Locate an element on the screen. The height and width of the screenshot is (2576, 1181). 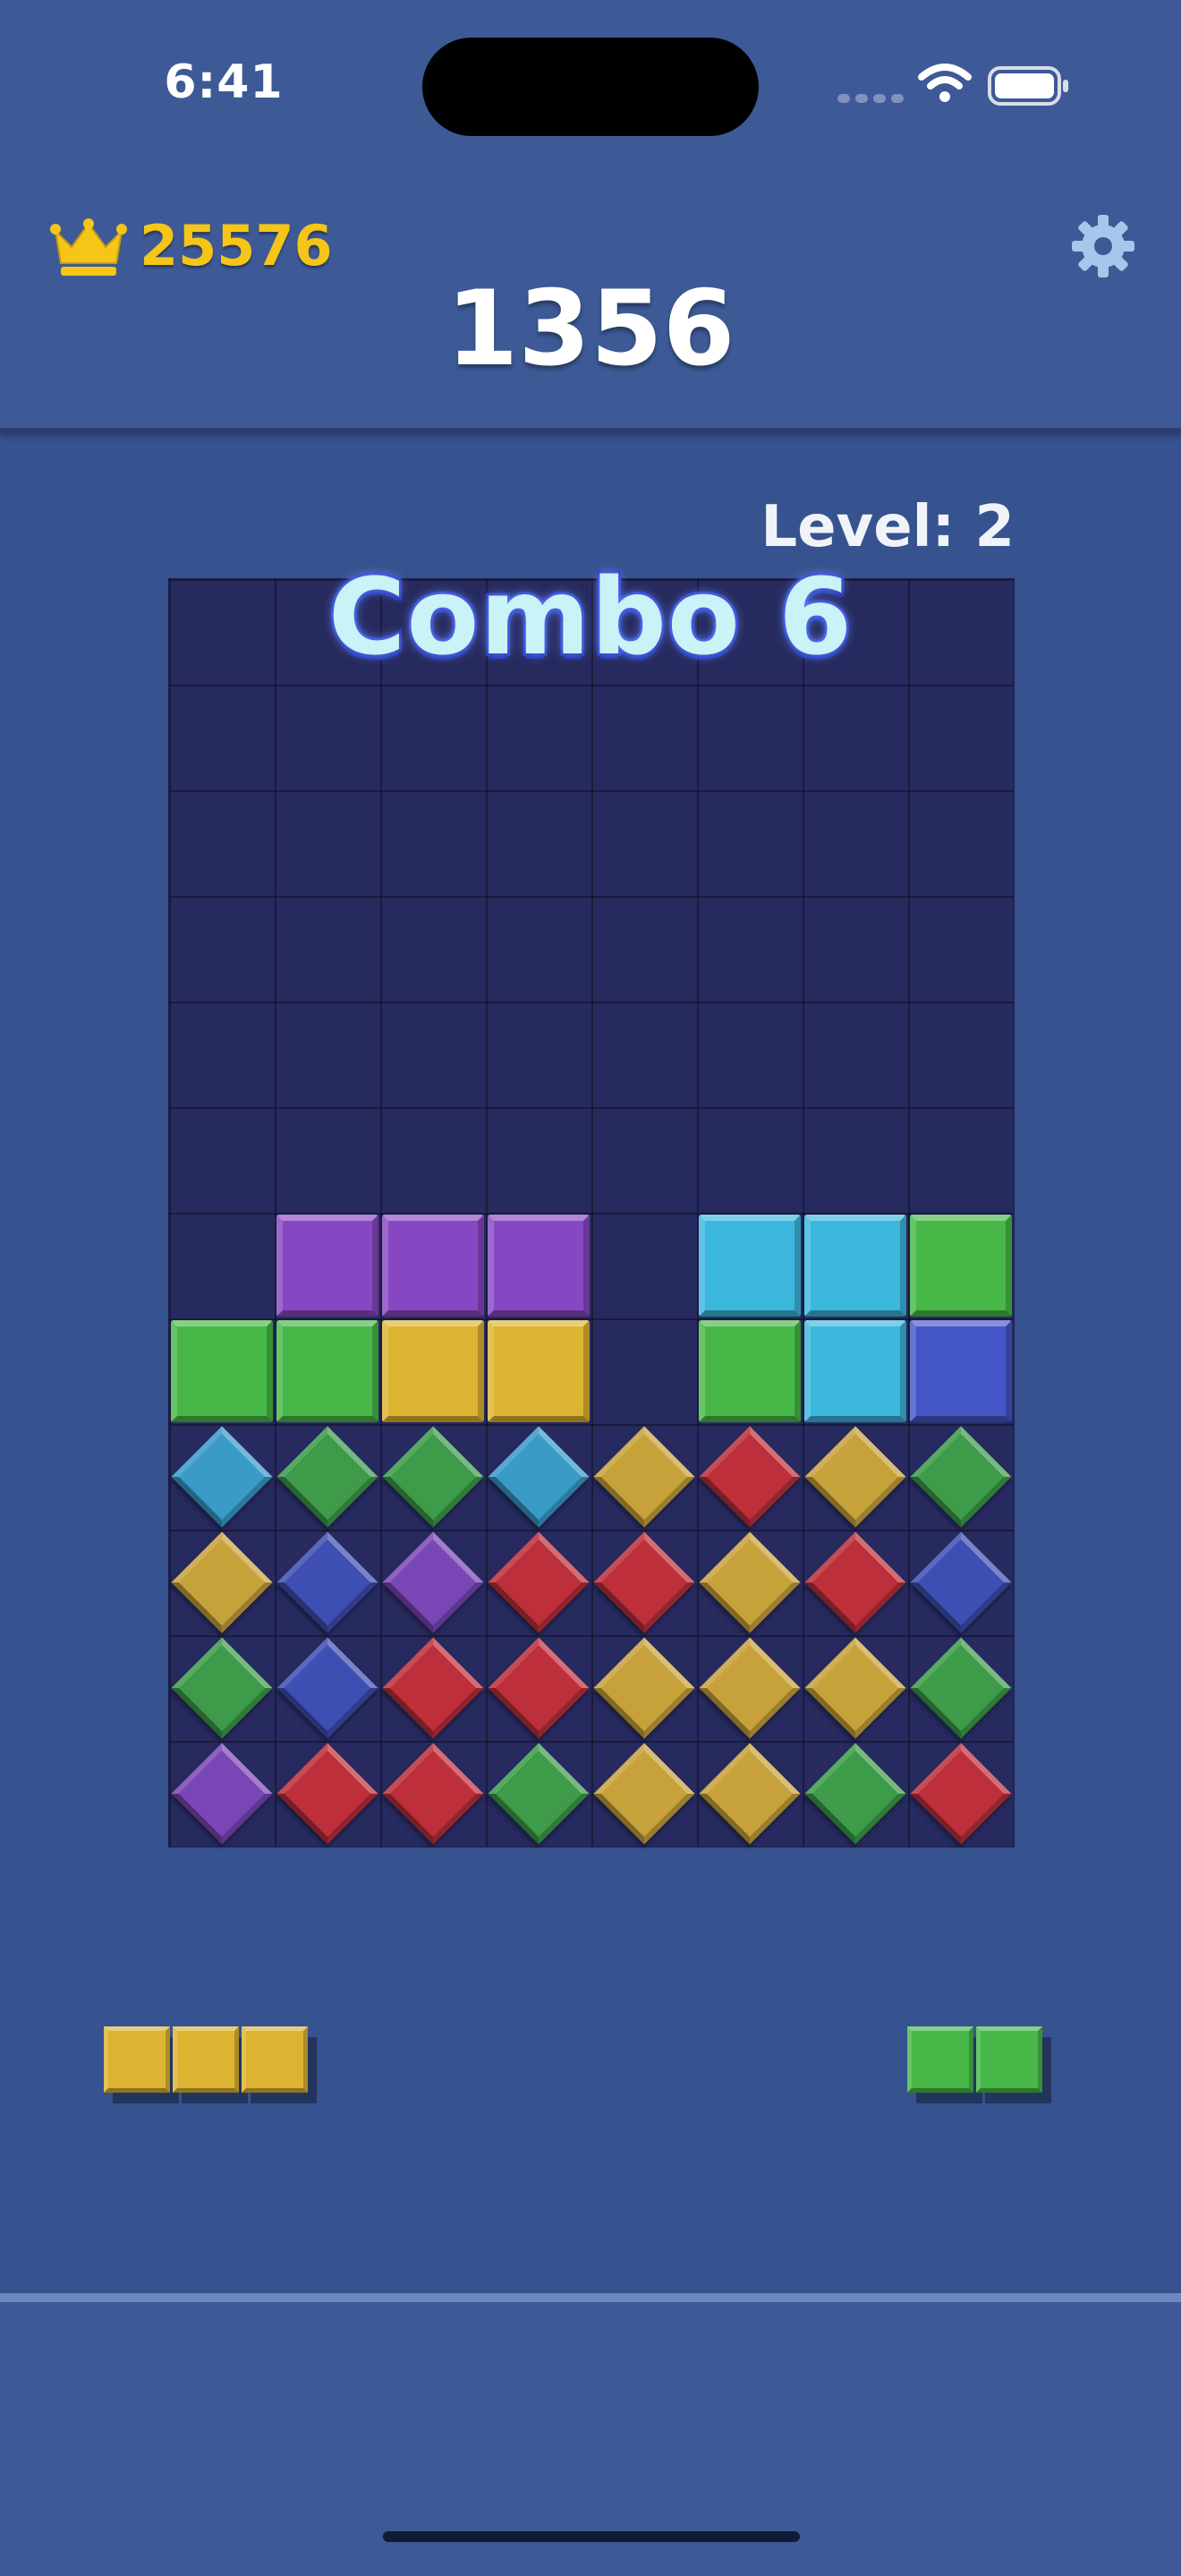
wifi-icon is located at coordinates (945, 83).